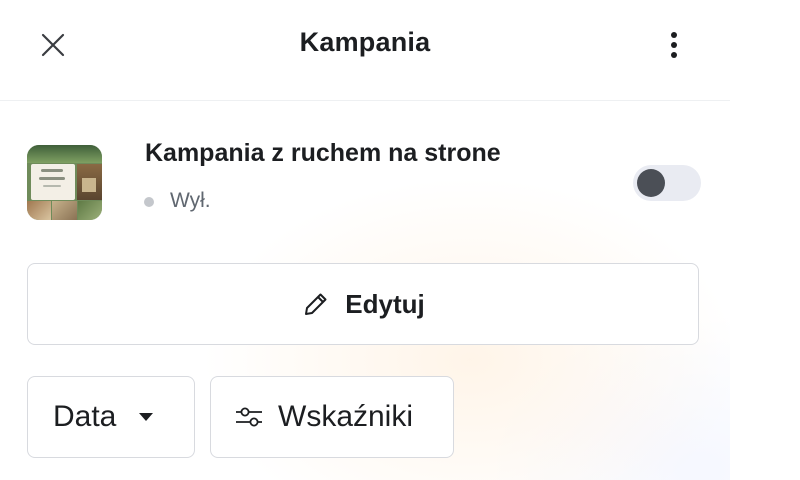  I want to click on edit-button: Edytuj, so click(363, 304).